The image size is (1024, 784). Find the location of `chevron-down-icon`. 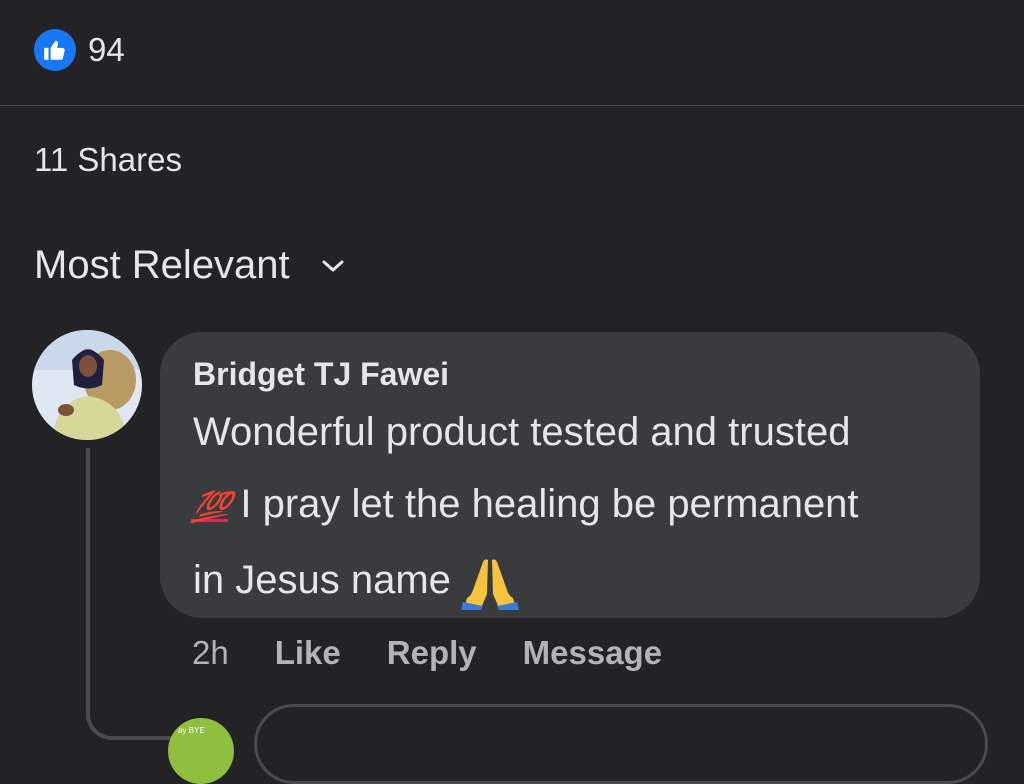

chevron-down-icon is located at coordinates (333, 265).